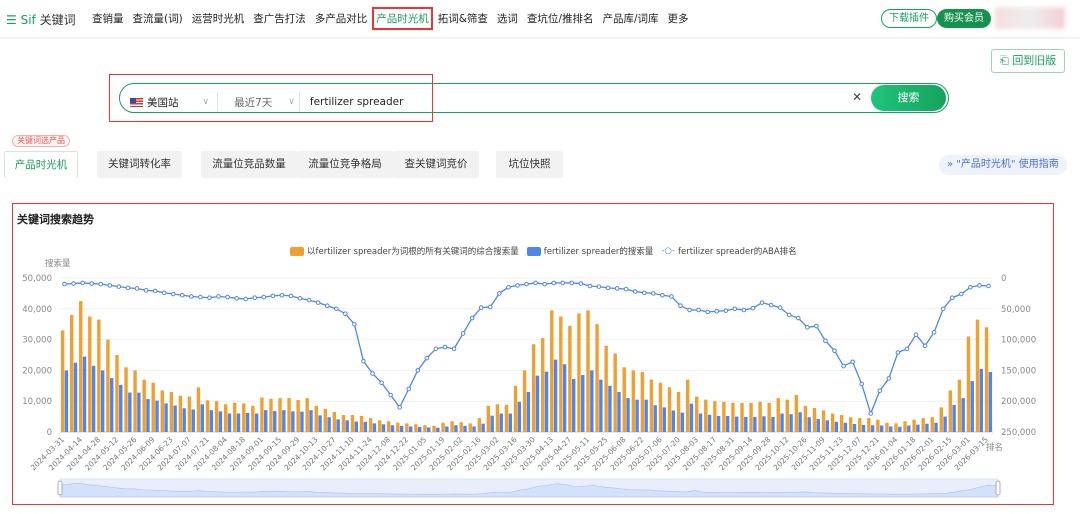 This screenshot has height=514, width=1080. What do you see at coordinates (1018, 341) in the screenshot?
I see `y-right-tick-label: 100,000` at bounding box center [1018, 341].